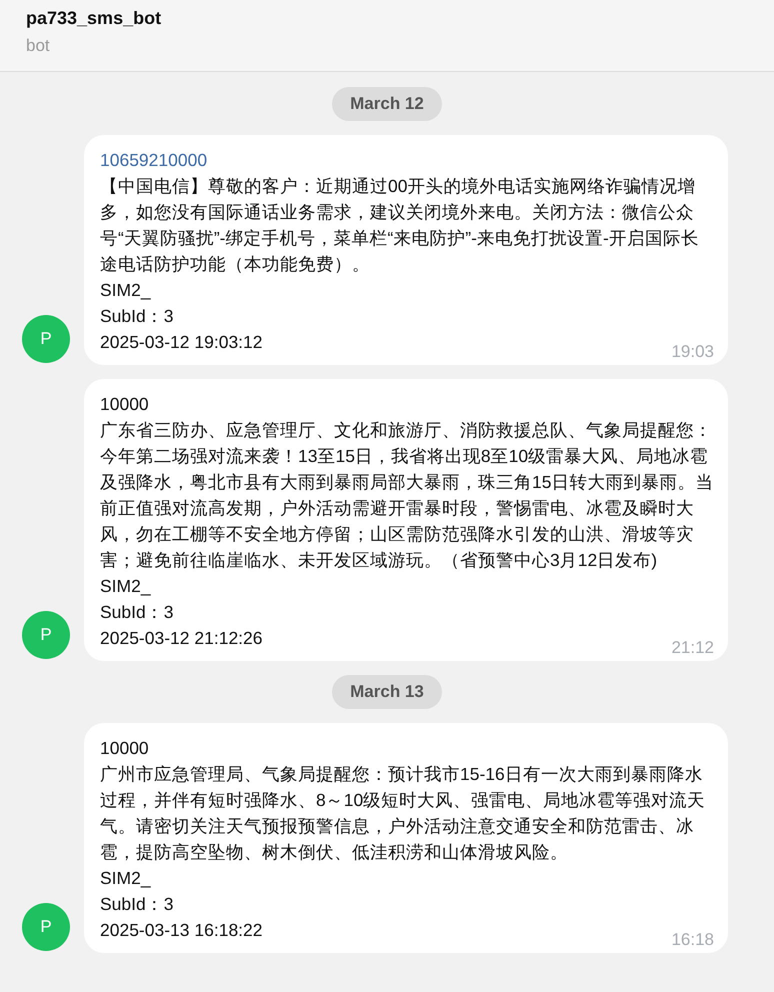  What do you see at coordinates (181, 930) in the screenshot?
I see `timestamp-text: 2025-03-13 16:18:22` at bounding box center [181, 930].